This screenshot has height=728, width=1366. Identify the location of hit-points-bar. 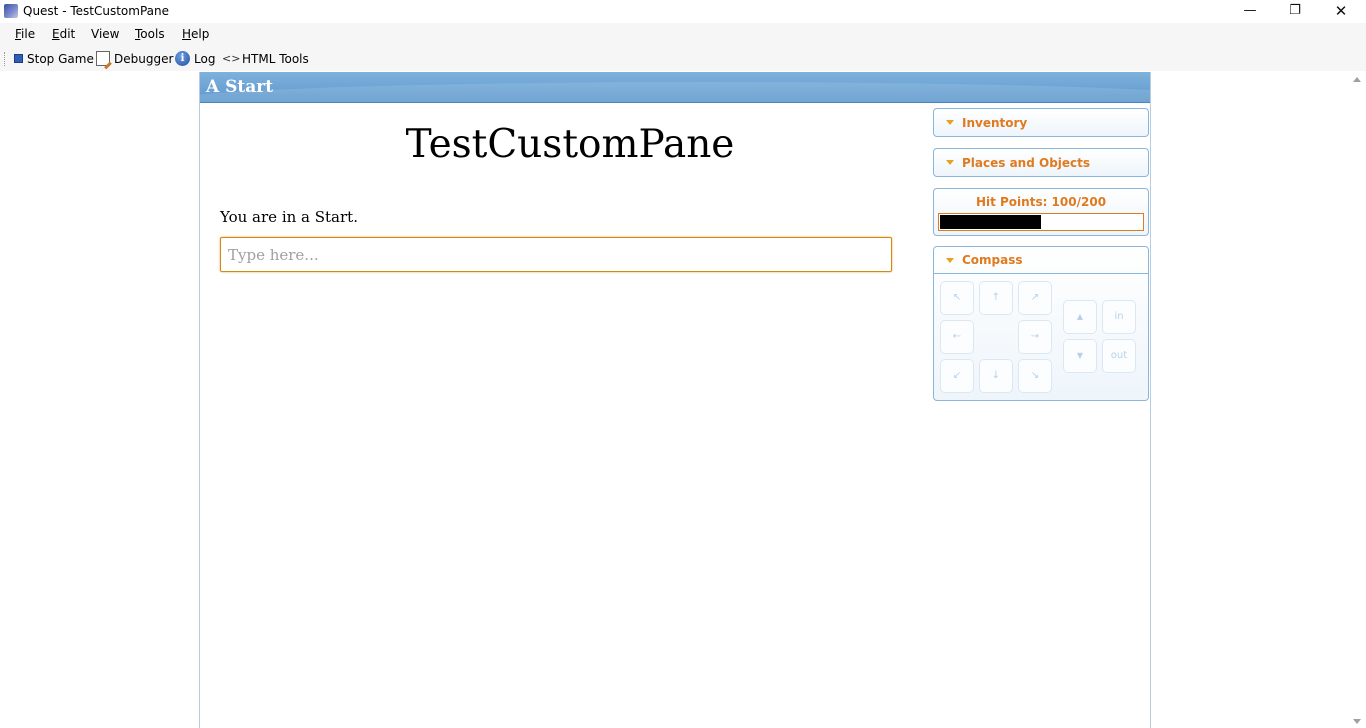
(1041, 222).